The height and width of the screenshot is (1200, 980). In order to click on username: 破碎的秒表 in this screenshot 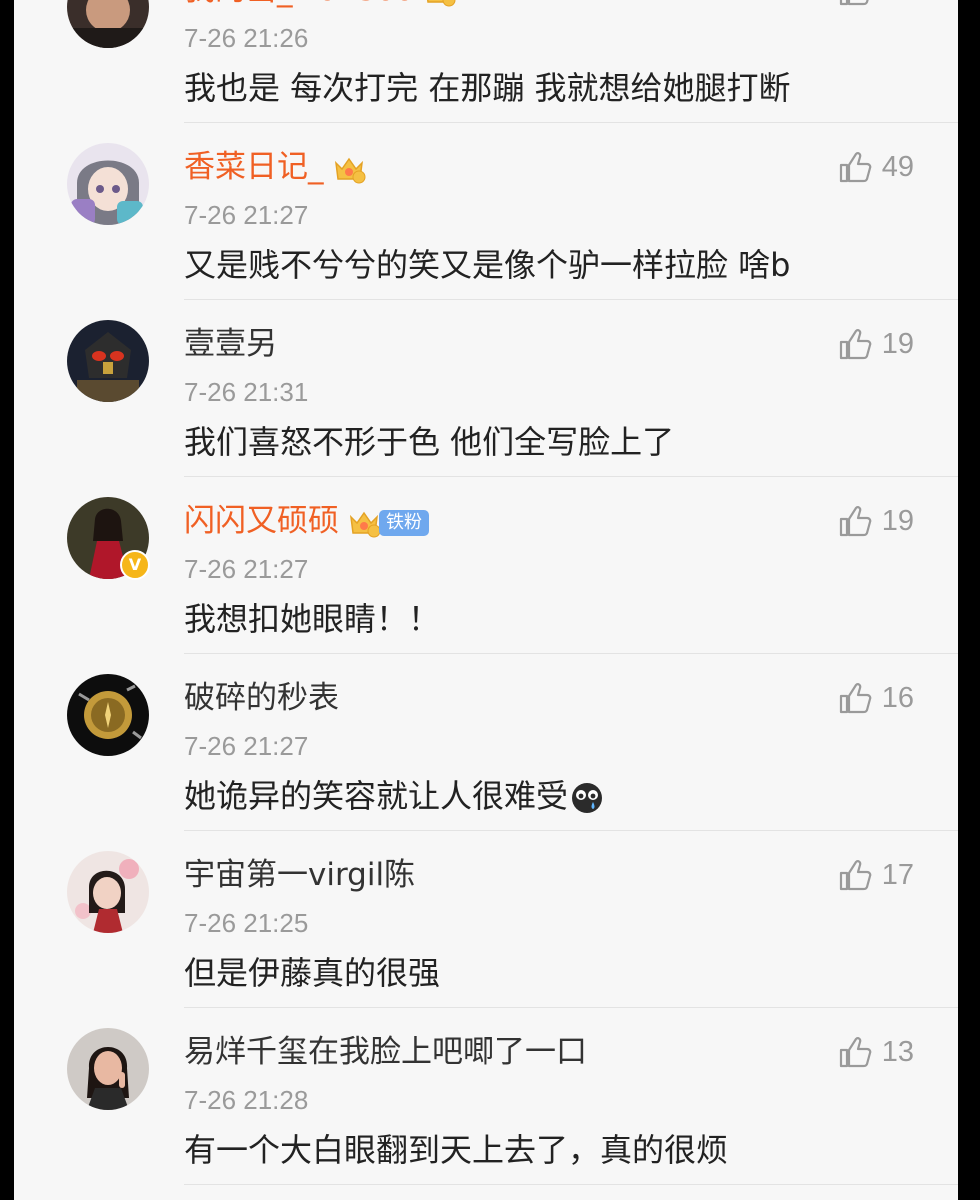, I will do `click(261, 698)`.